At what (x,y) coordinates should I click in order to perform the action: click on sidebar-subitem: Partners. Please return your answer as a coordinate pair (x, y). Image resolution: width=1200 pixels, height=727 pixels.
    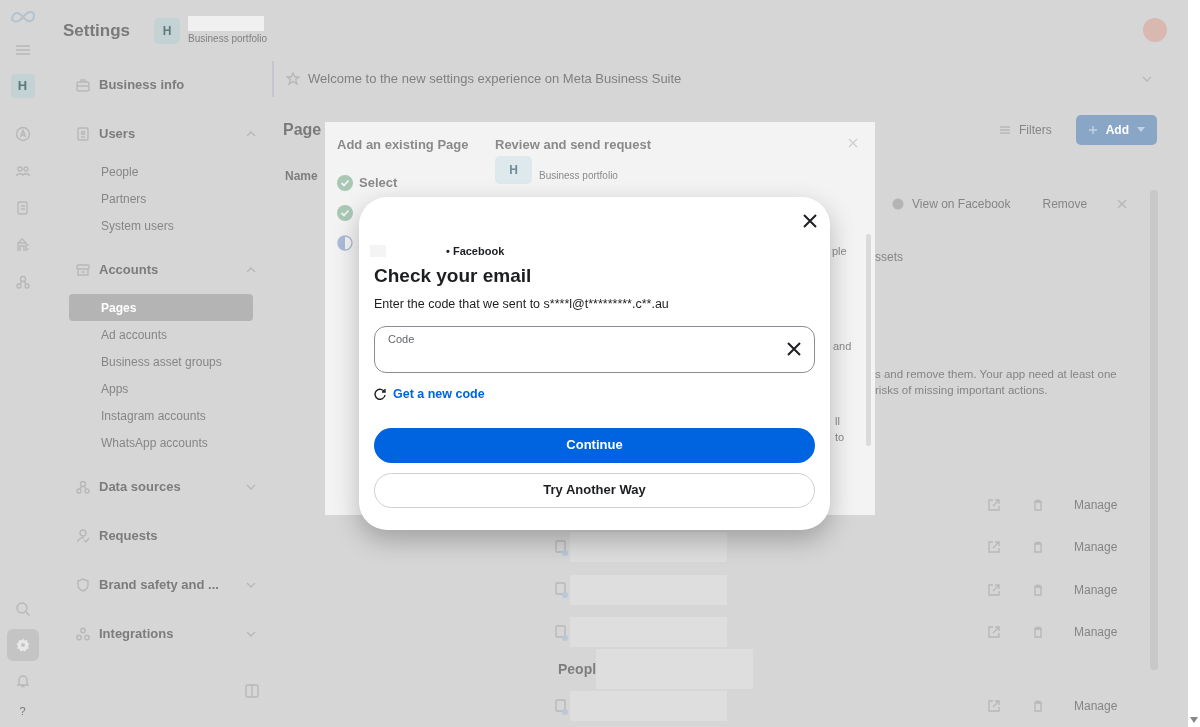
    Looking at the image, I should click on (161, 198).